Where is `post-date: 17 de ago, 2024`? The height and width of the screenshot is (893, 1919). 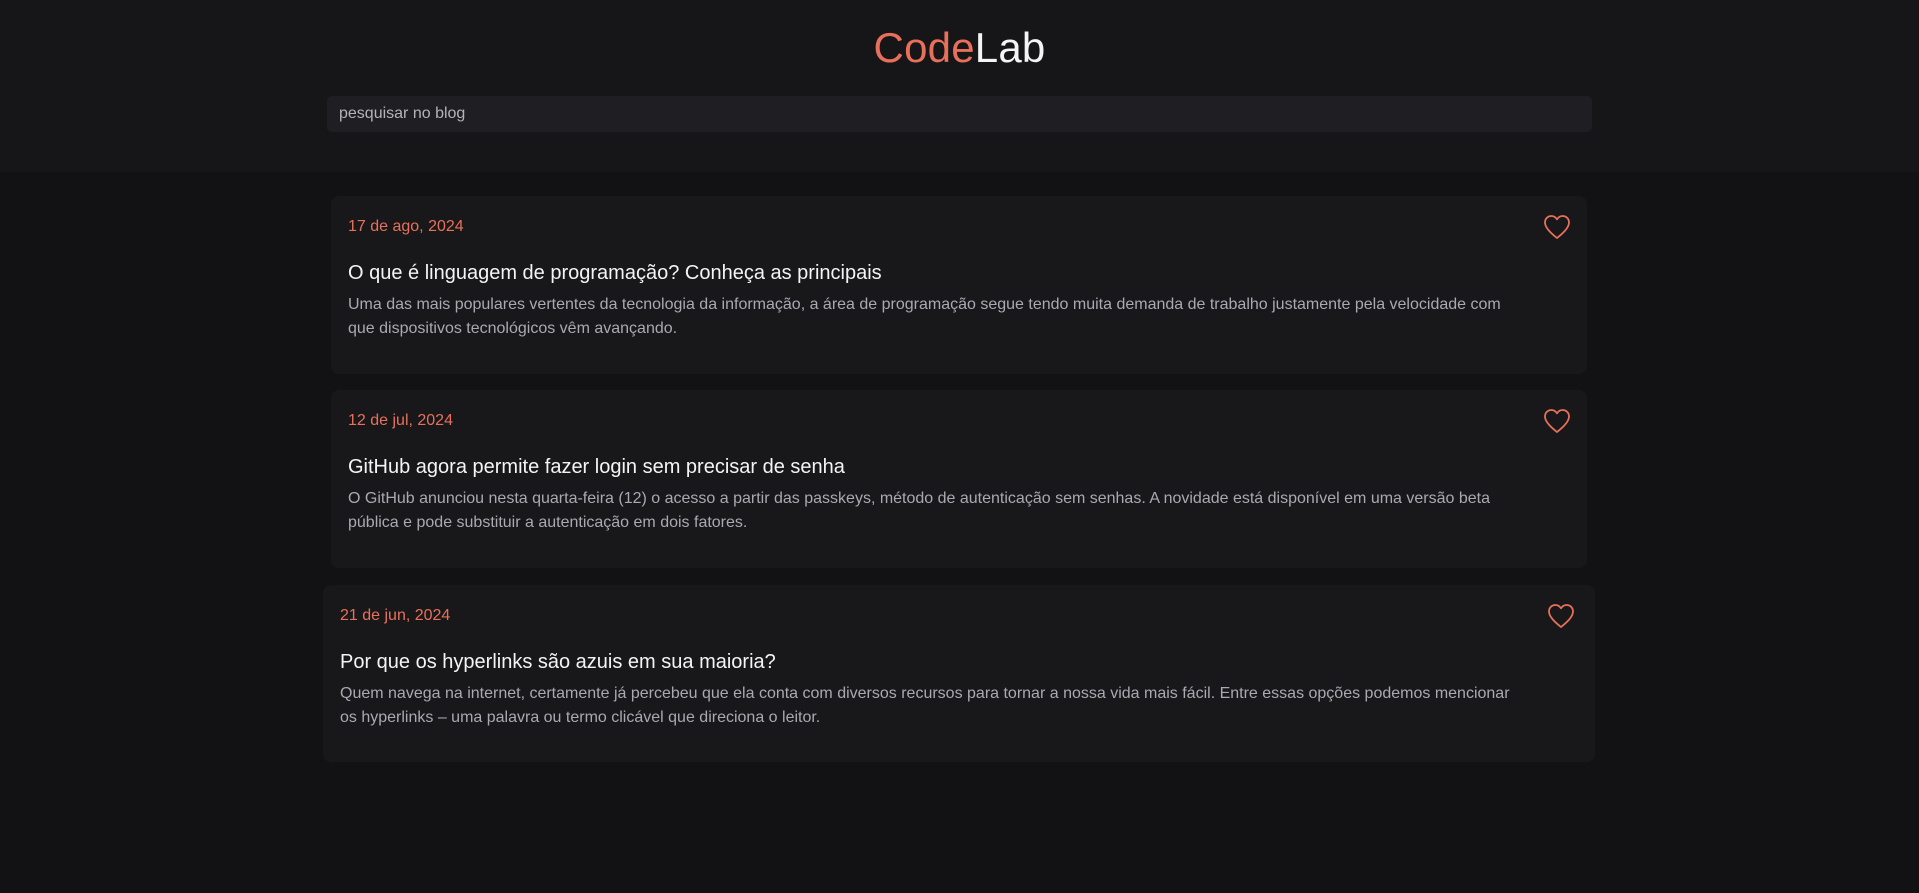
post-date: 17 de ago, 2024 is located at coordinates (406, 226).